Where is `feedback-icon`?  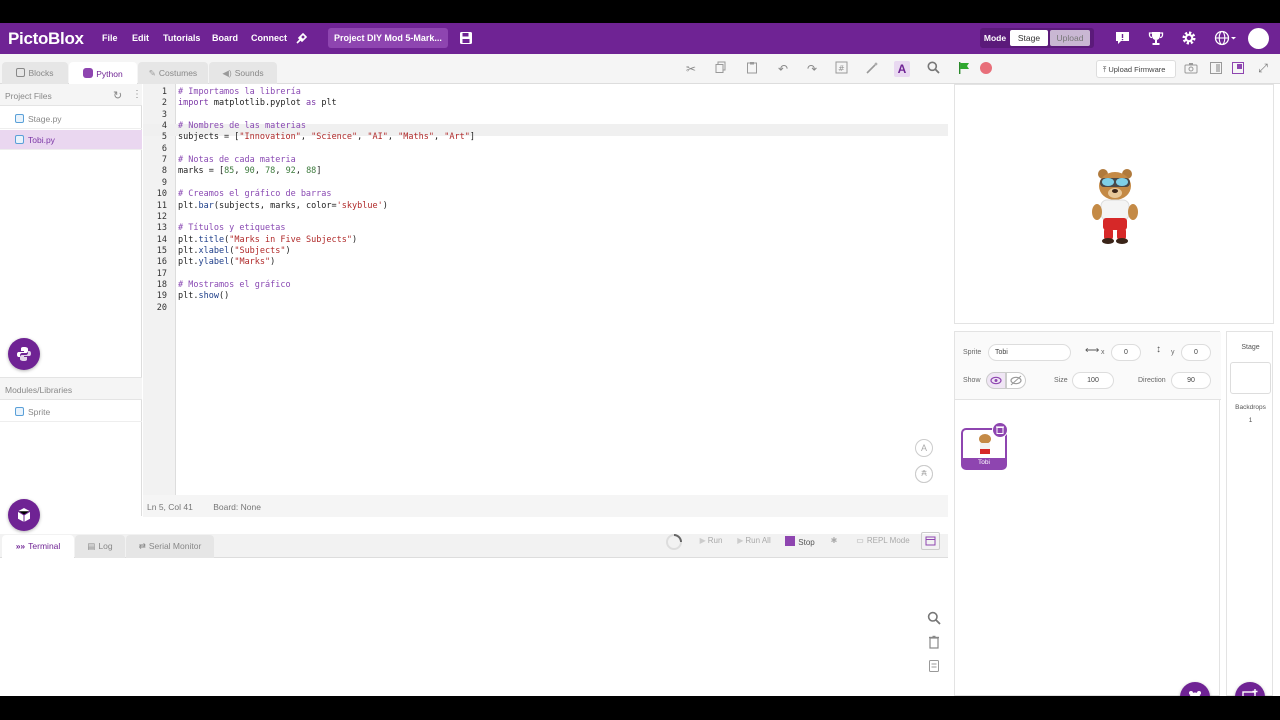
feedback-icon is located at coordinates (1122, 38).